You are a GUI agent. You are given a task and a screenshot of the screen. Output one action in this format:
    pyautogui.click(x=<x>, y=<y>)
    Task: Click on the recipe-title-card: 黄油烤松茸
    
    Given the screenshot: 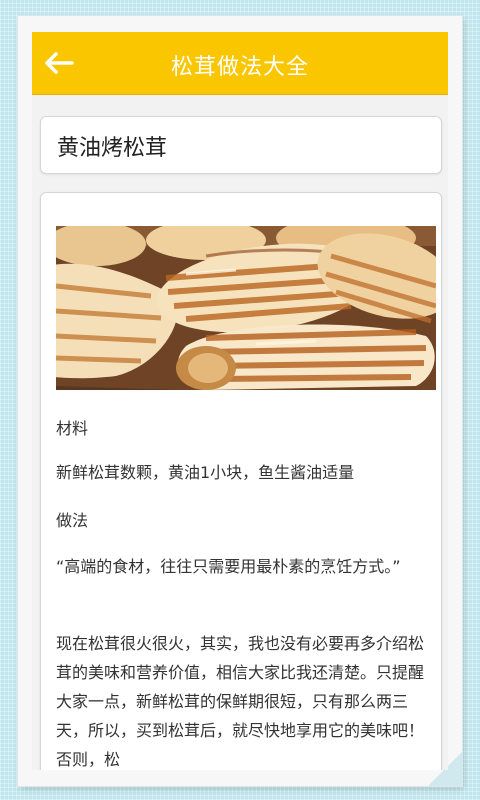 What is the action you would take?
    pyautogui.click(x=241, y=145)
    